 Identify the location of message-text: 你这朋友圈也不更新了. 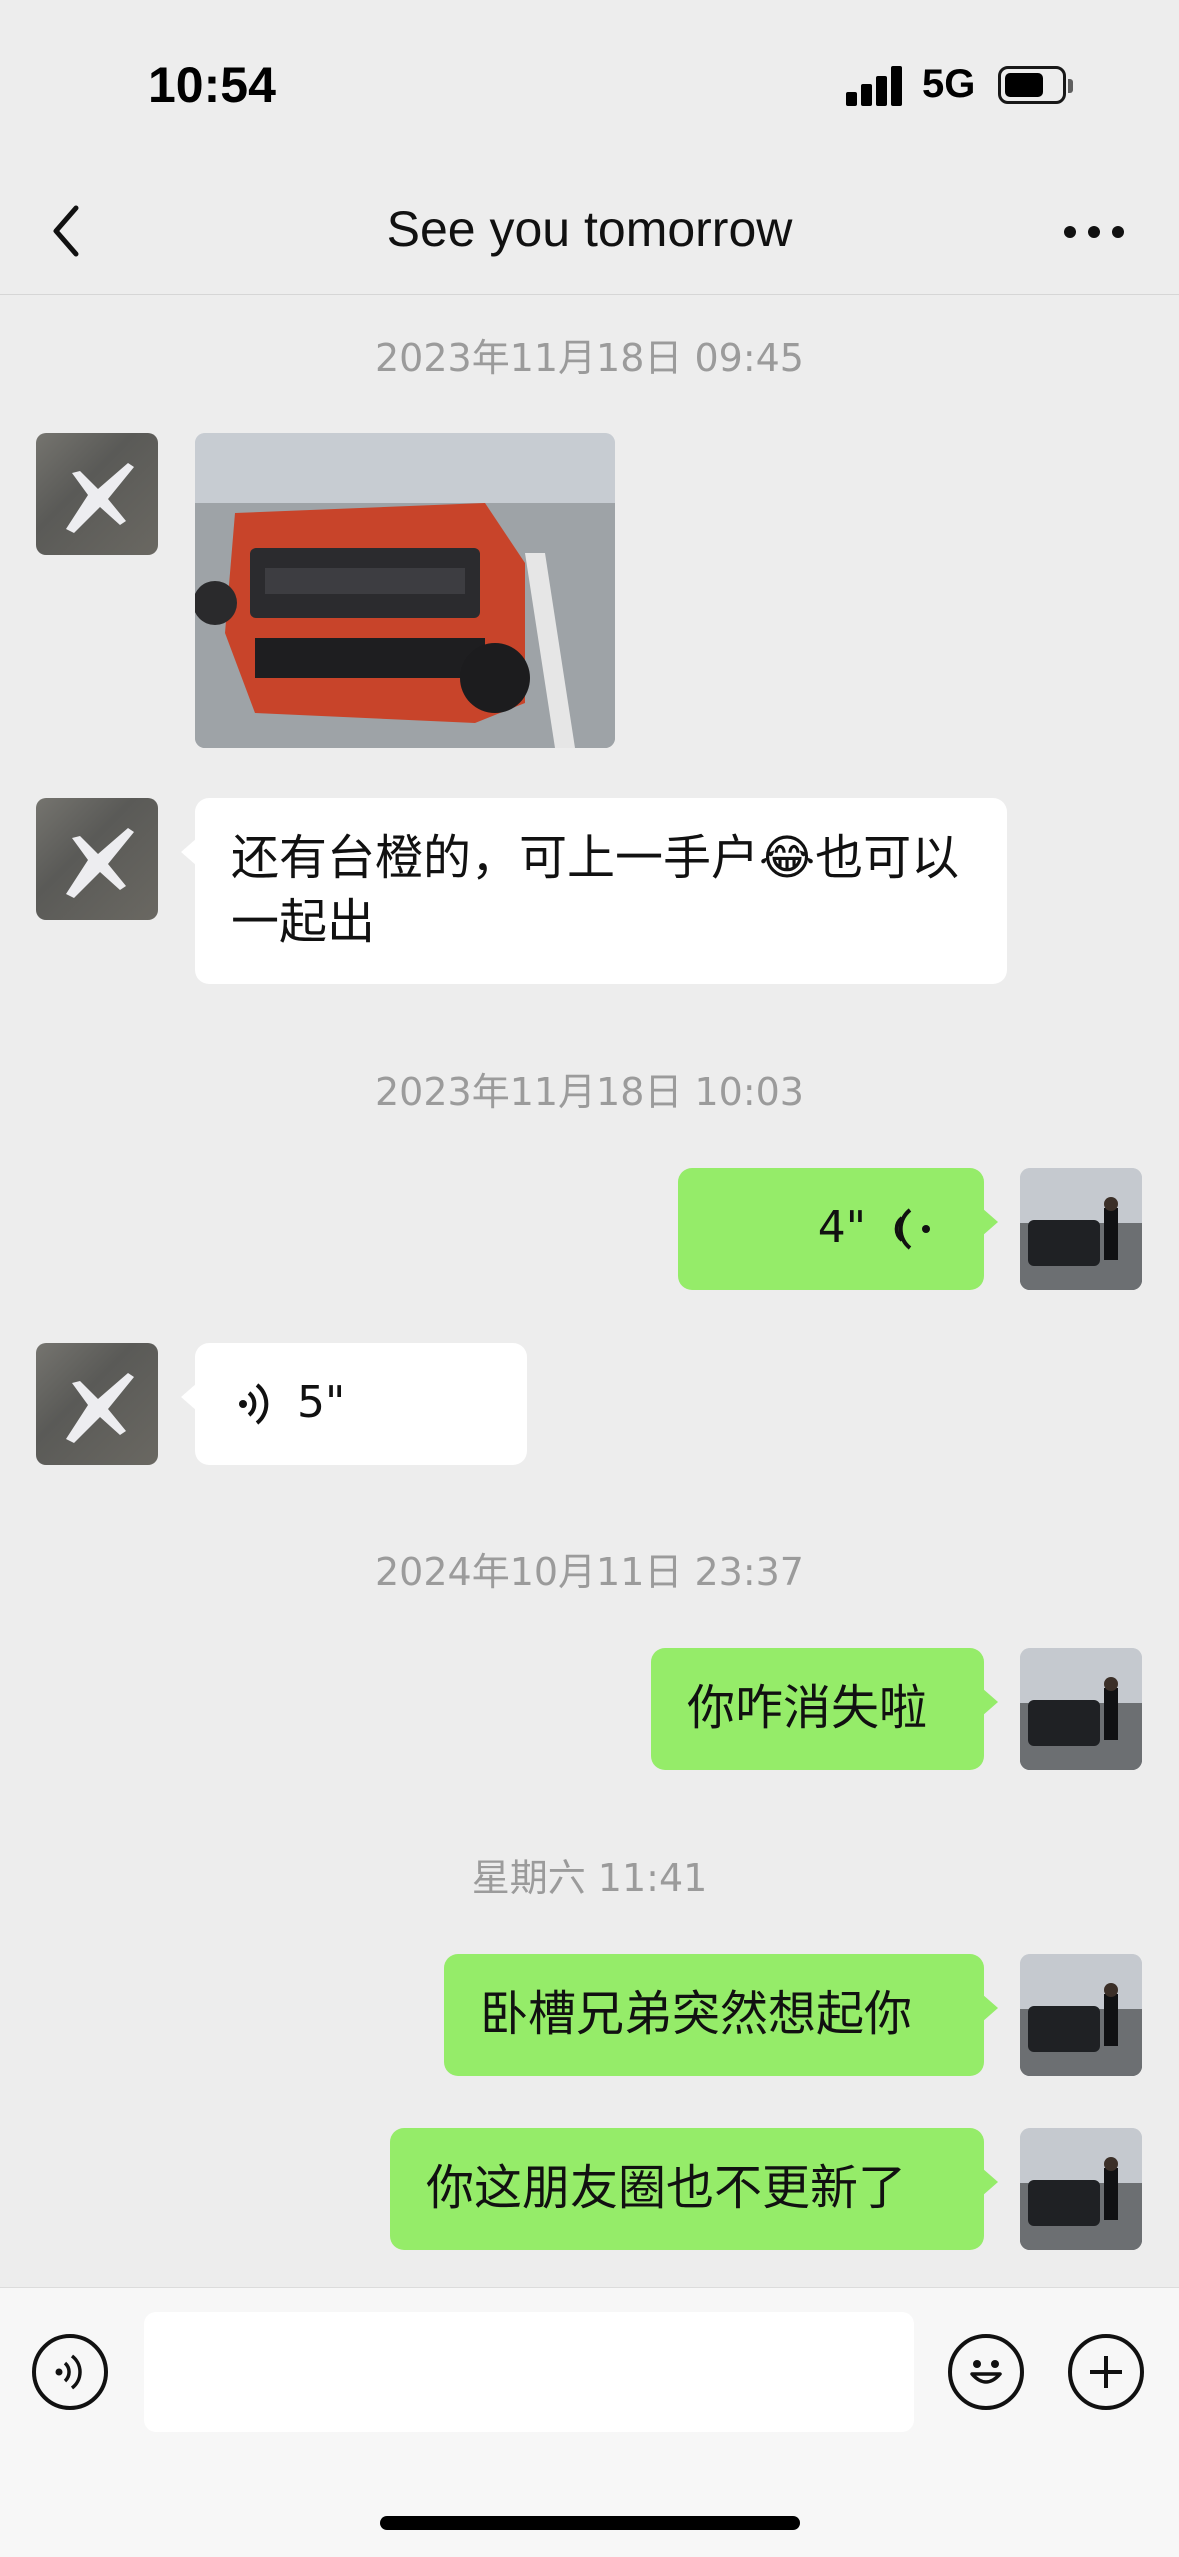
(666, 2188).